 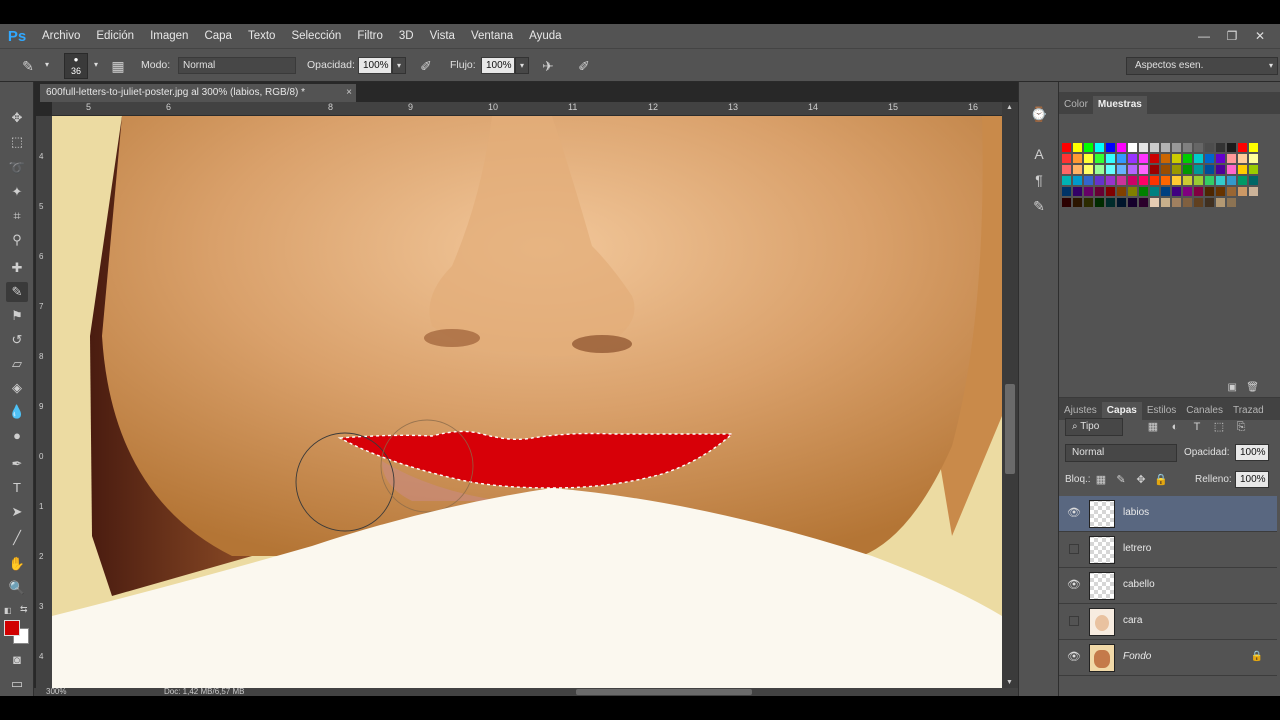 I want to click on tab-trazados: Trazad, so click(x=1248, y=411).